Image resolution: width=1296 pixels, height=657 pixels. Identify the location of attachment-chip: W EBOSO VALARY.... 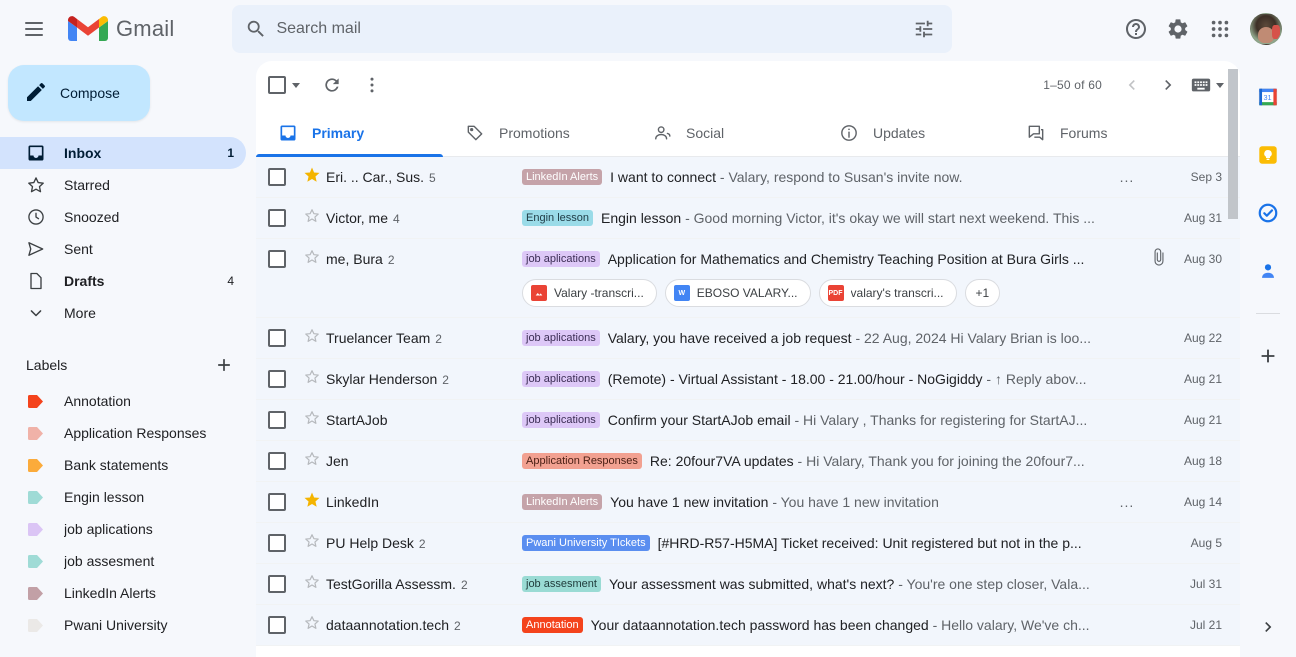
(737, 293).